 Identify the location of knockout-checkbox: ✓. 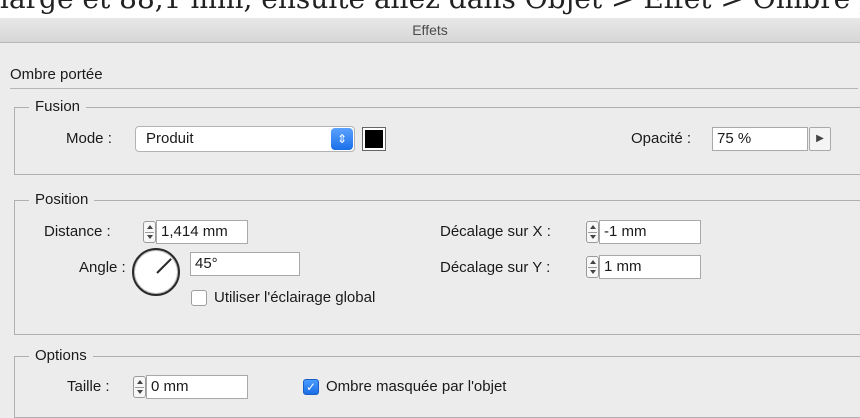
(311, 387).